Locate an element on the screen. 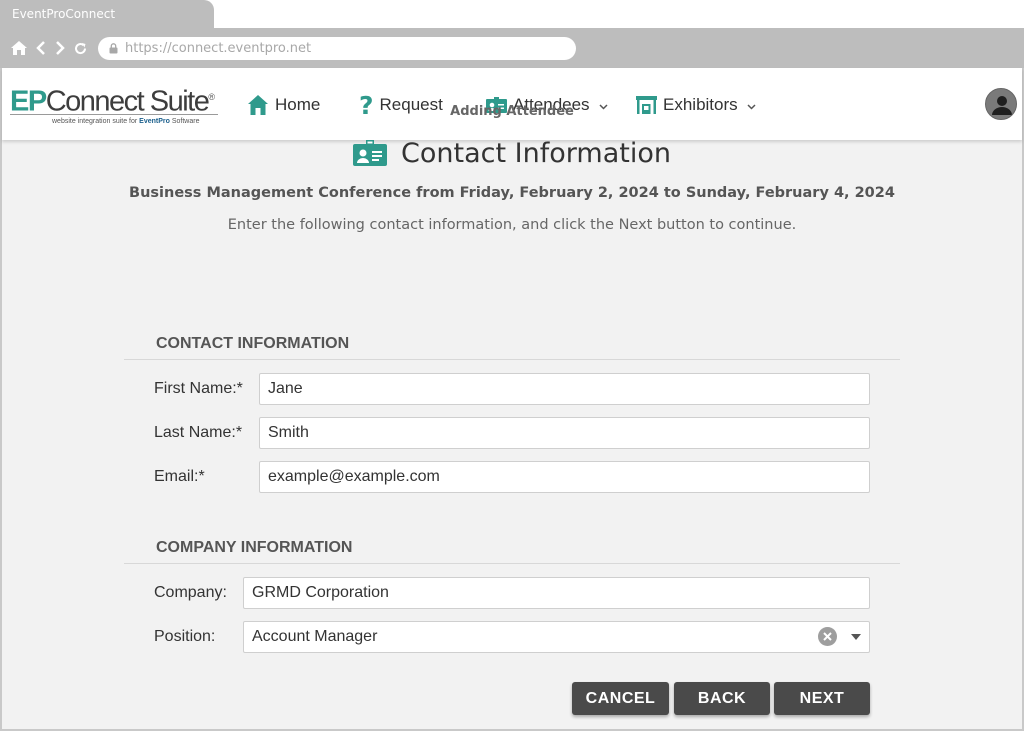 The width and height of the screenshot is (1024, 731). position-label: Position: is located at coordinates (185, 636).